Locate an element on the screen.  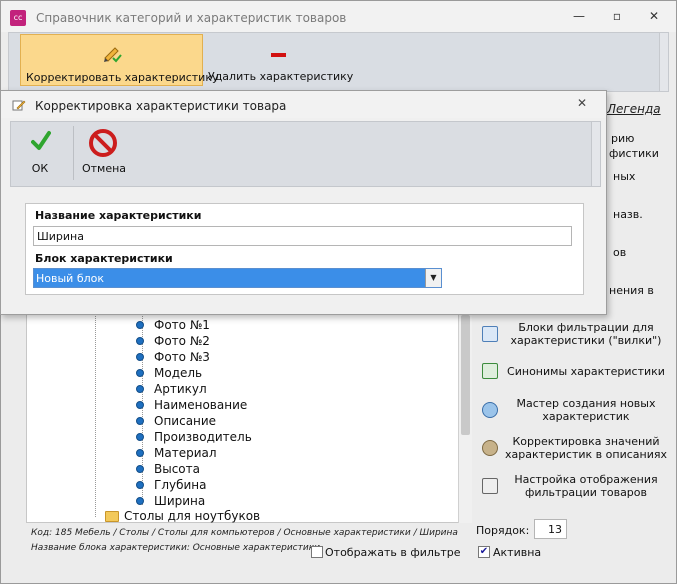
tree-item-label: Производитель is located at coordinates (203, 437).